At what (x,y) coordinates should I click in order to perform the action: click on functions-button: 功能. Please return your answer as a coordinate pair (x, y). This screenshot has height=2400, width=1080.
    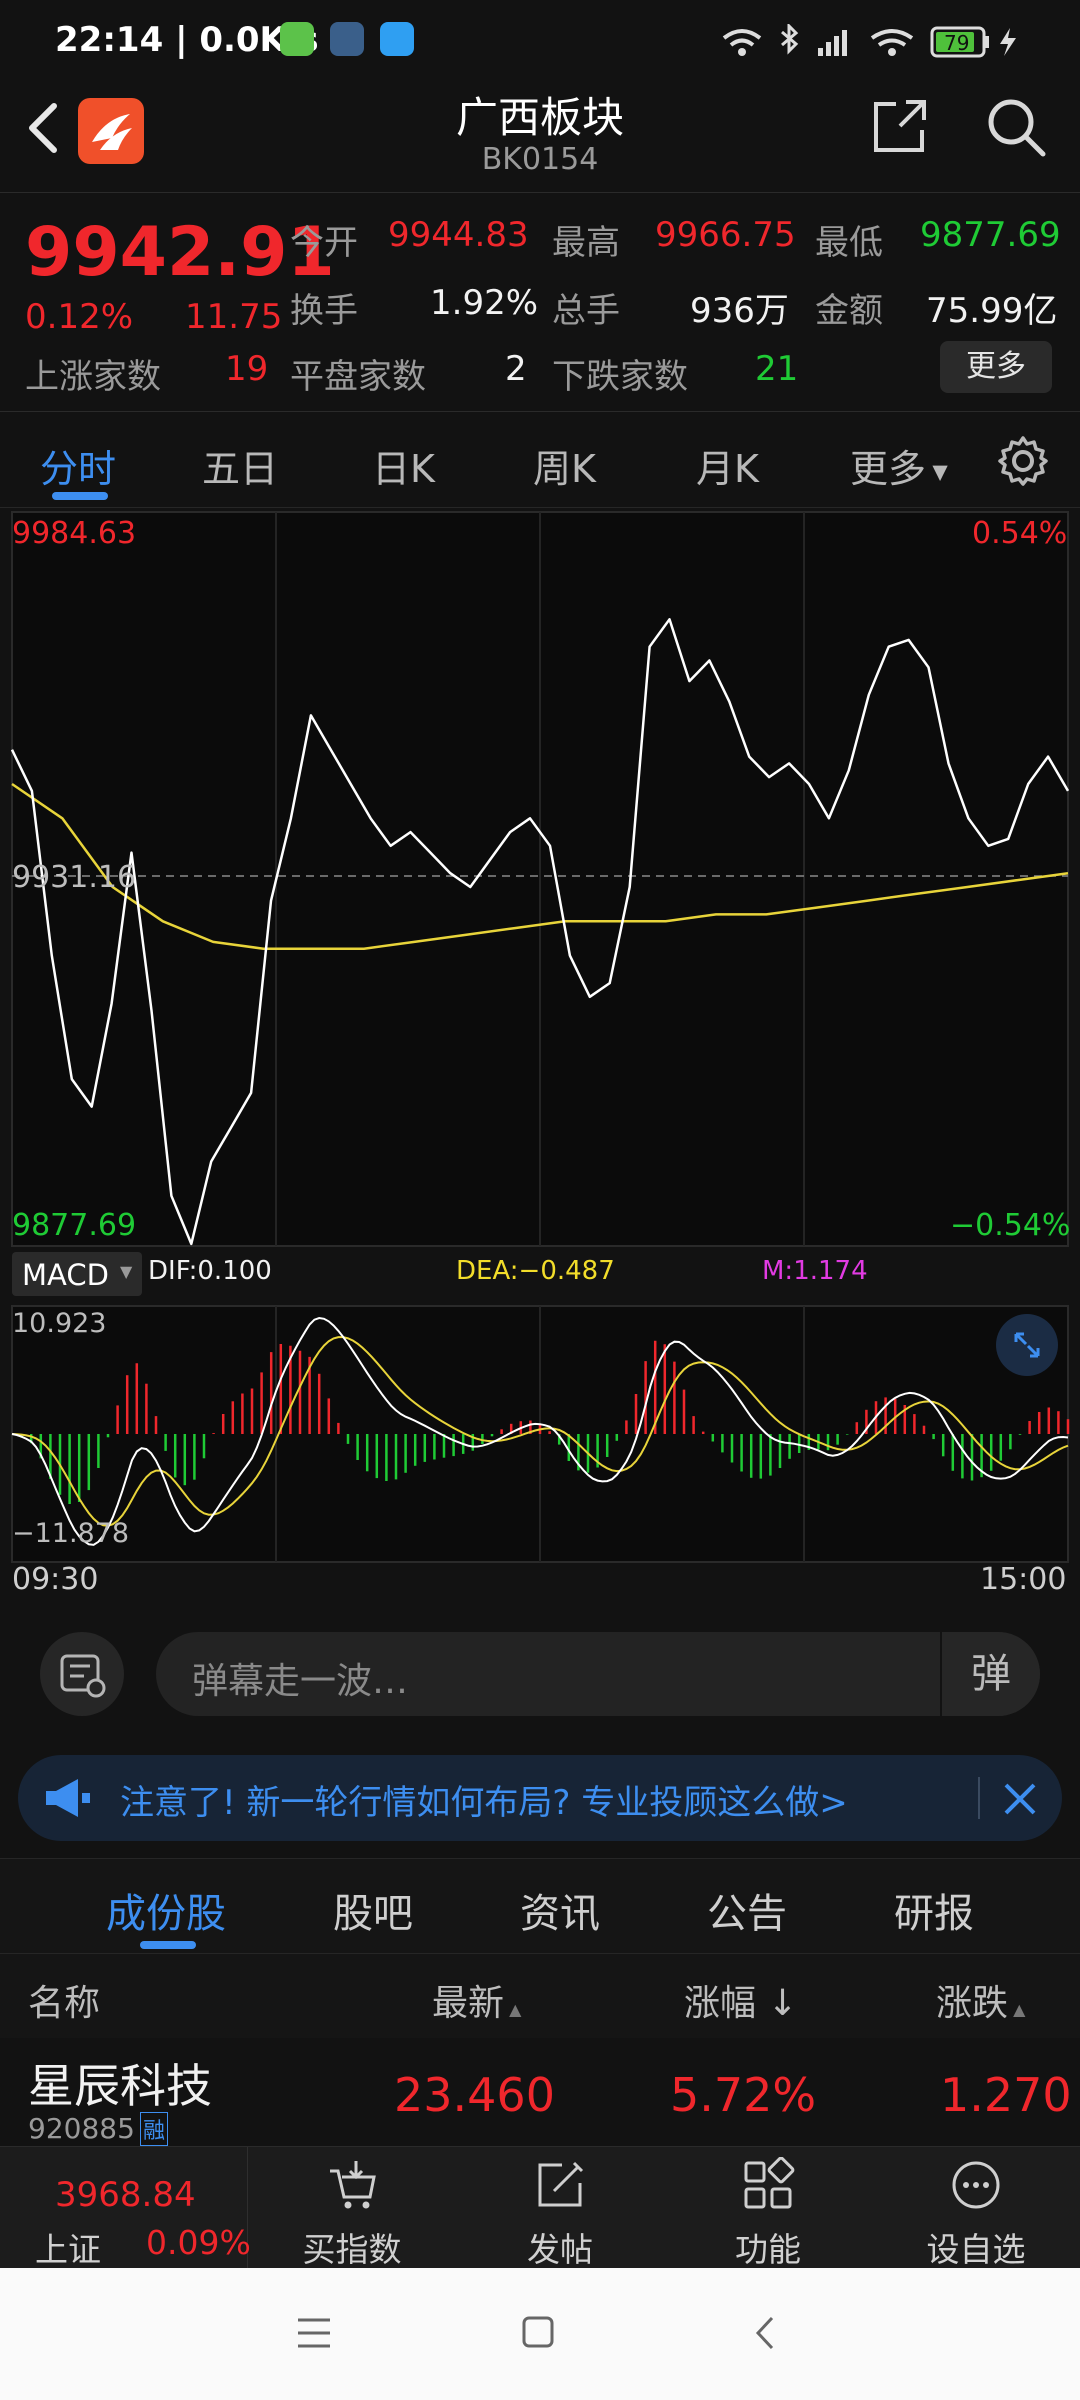
    Looking at the image, I should click on (768, 2208).